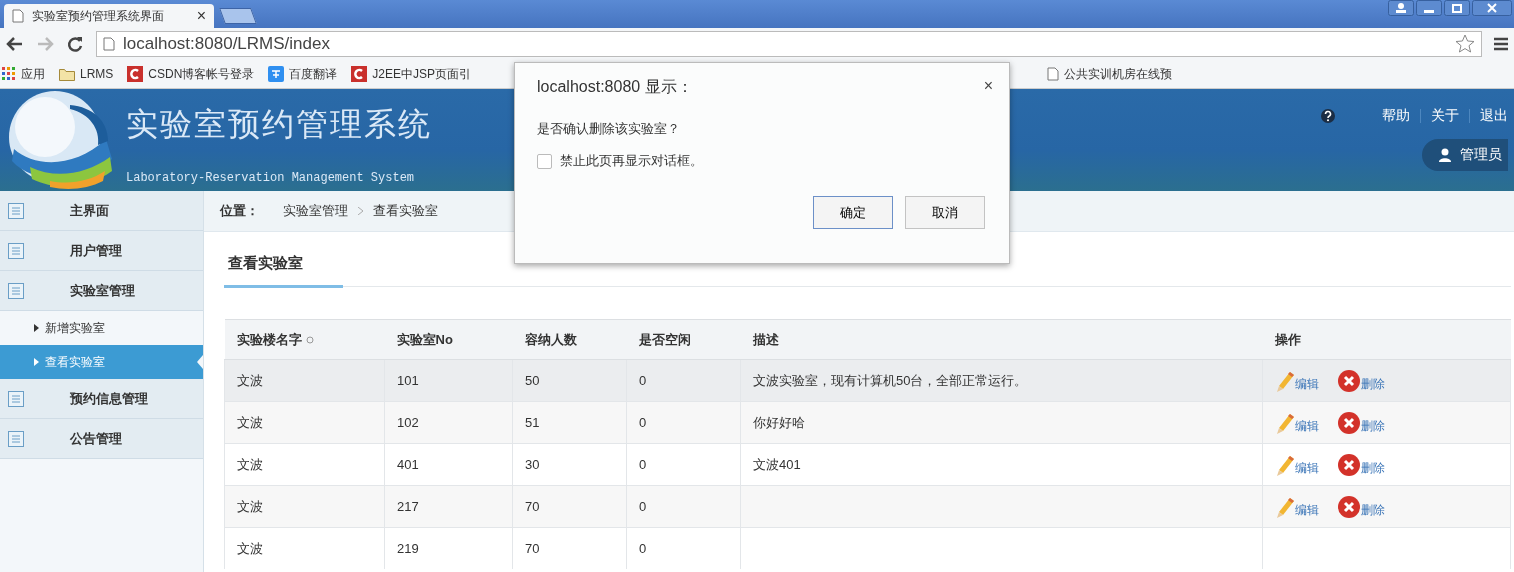 This screenshot has width=1514, height=572. What do you see at coordinates (405, 211) in the screenshot?
I see `breadcrumb-link: 查看实验室` at bounding box center [405, 211].